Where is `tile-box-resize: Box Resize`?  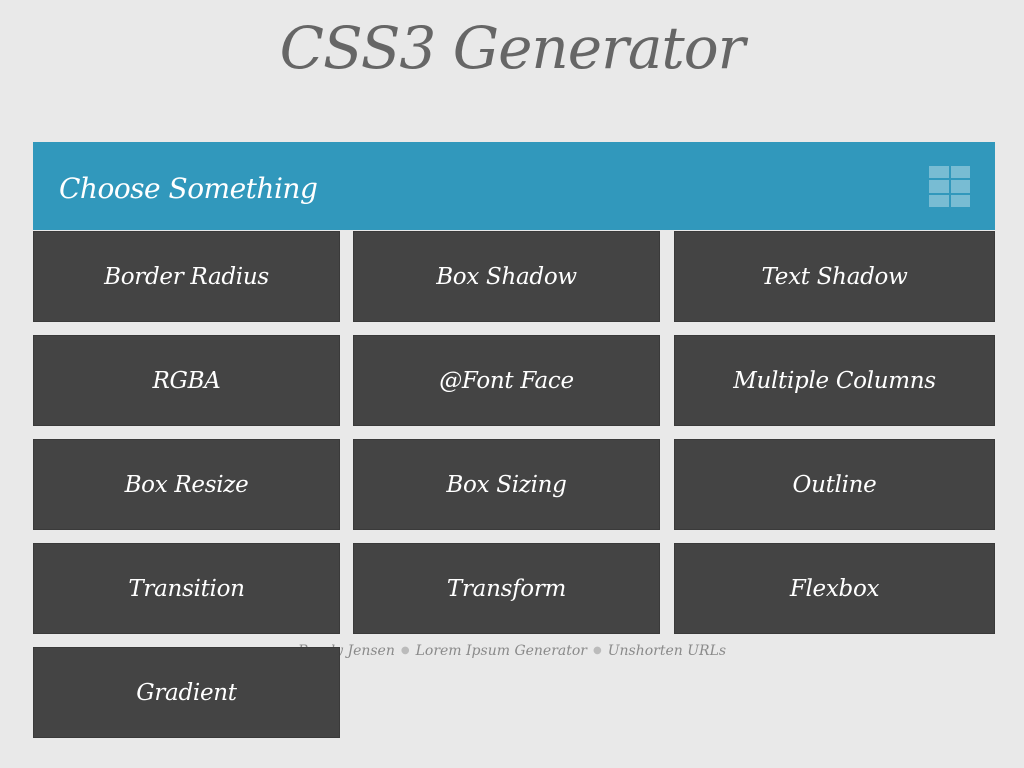
tile-box-resize: Box Resize is located at coordinates (186, 484).